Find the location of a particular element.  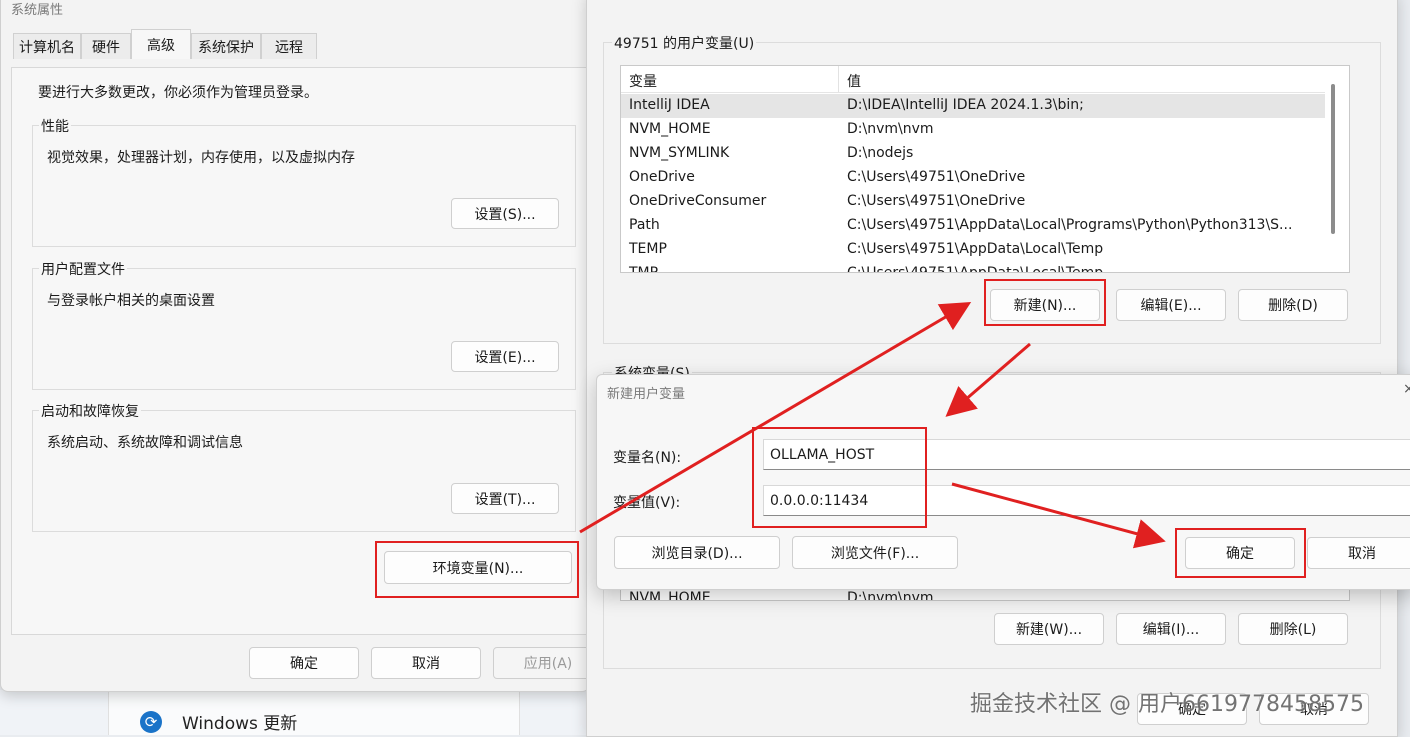

table-row: NVM_HOME D:\nvm\nvm is located at coordinates (973, 130).